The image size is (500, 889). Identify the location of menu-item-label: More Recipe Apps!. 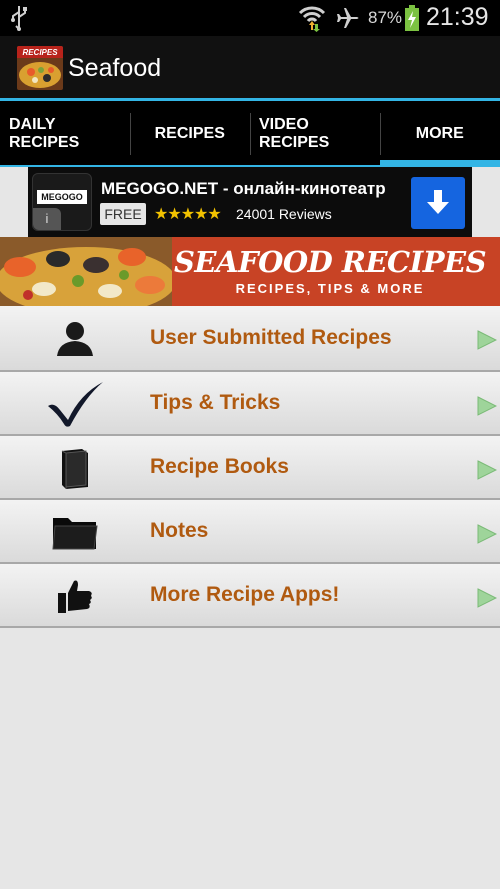
(245, 594).